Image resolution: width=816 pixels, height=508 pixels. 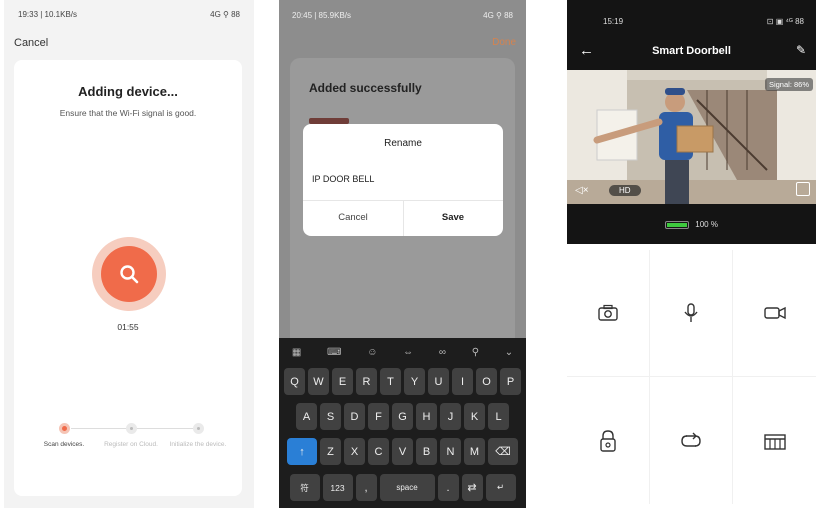 I want to click on link-icon: ∞, so click(x=442, y=352).